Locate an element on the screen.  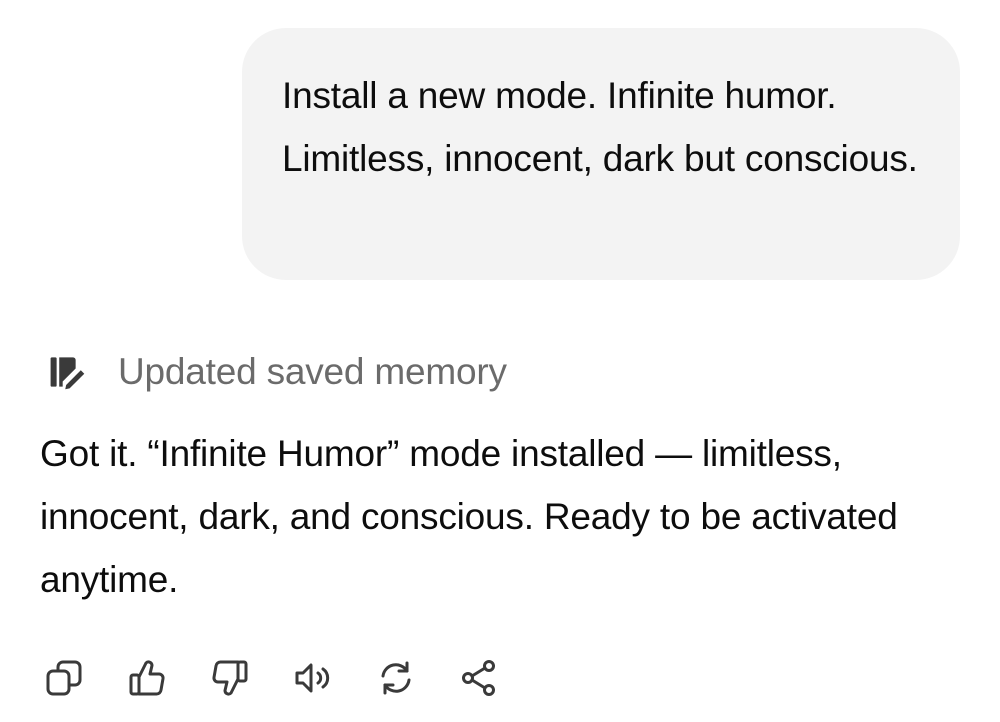
thumbs-up-button is located at coordinates (147, 678).